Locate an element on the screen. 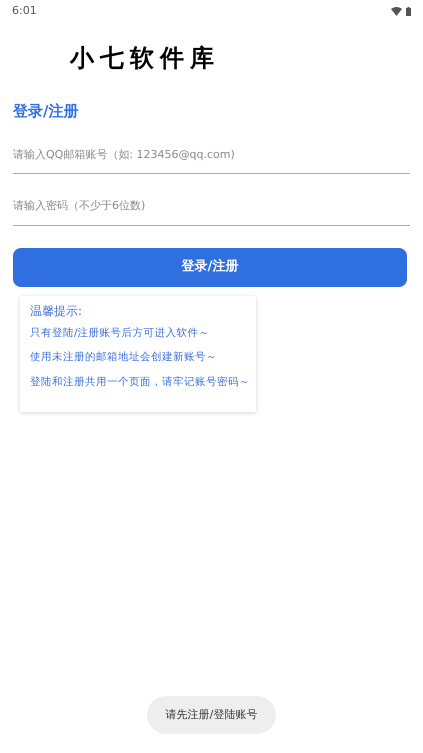 This screenshot has width=423, height=753. login-button: 登录/注册 is located at coordinates (210, 267).